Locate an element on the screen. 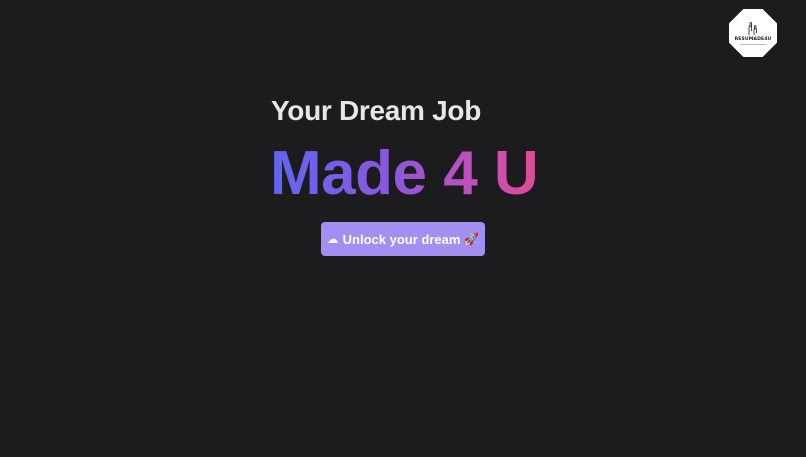 This screenshot has width=806, height=457. hero-subtitle: Your Dream Job is located at coordinates (376, 110).